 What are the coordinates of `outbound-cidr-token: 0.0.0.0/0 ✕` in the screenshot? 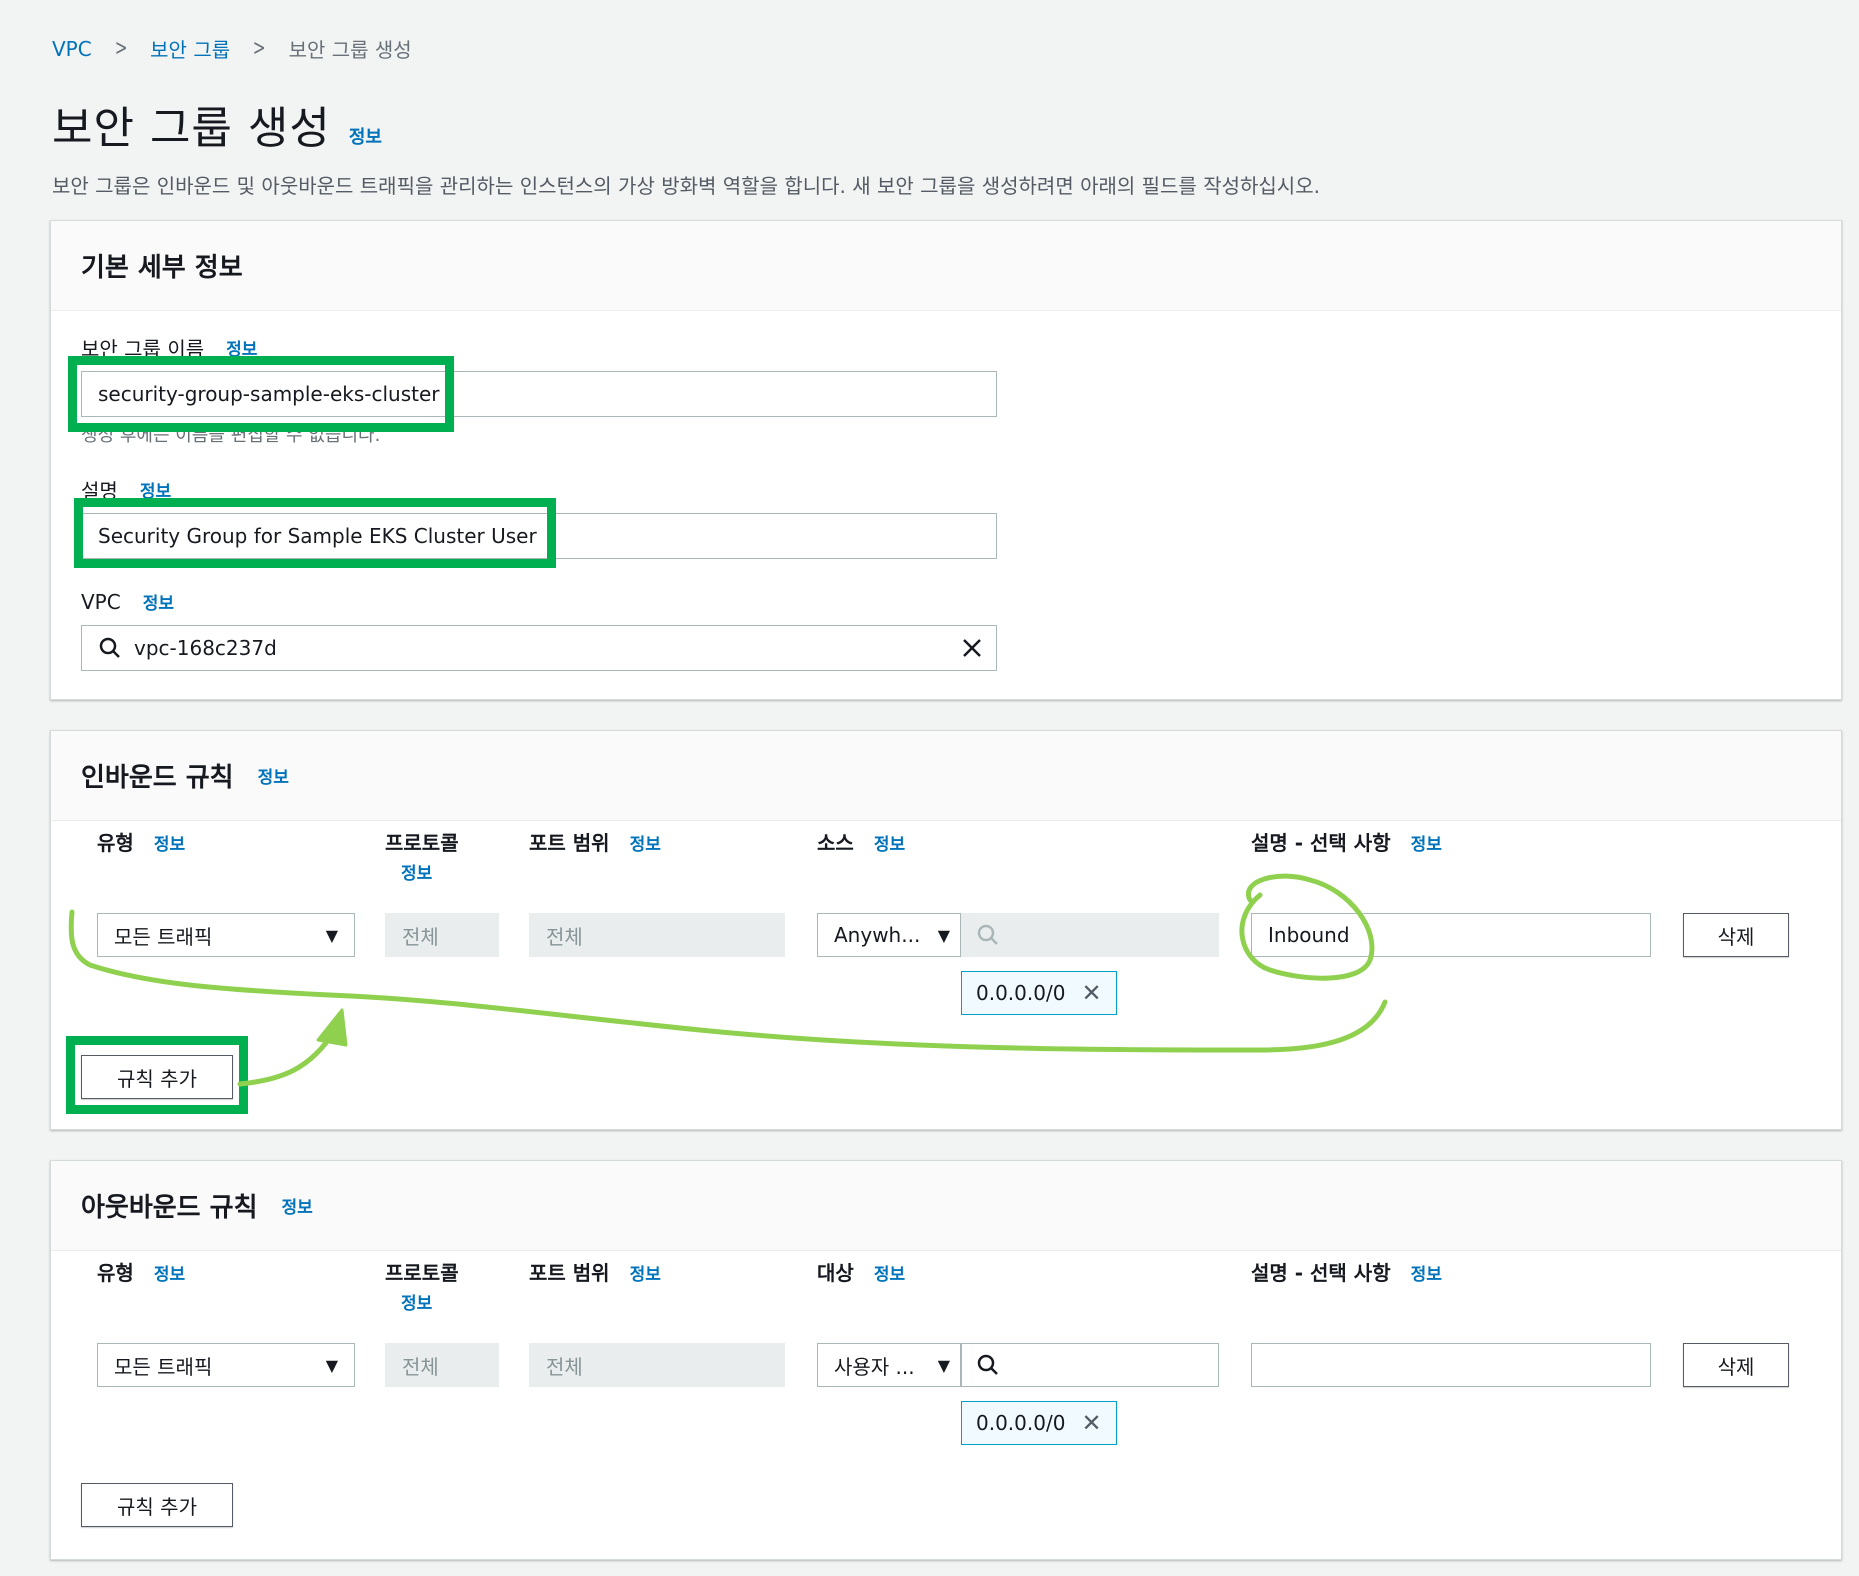 It's located at (1039, 1423).